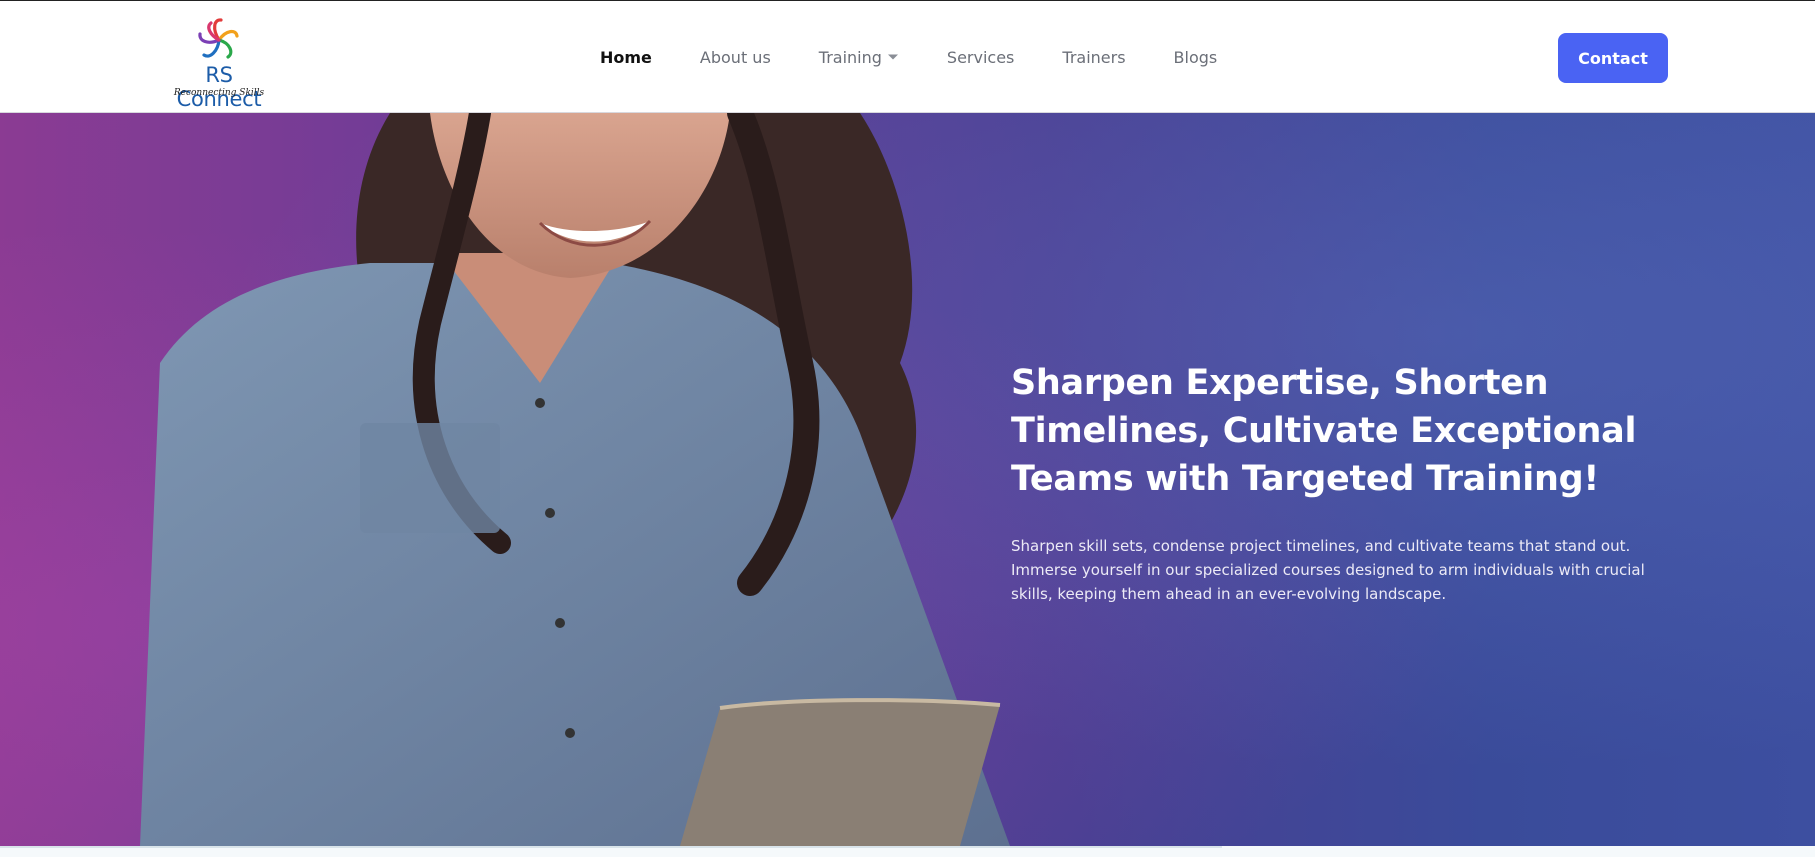 The height and width of the screenshot is (857, 1815). I want to click on nav-blogs: Blogs, so click(1196, 57).